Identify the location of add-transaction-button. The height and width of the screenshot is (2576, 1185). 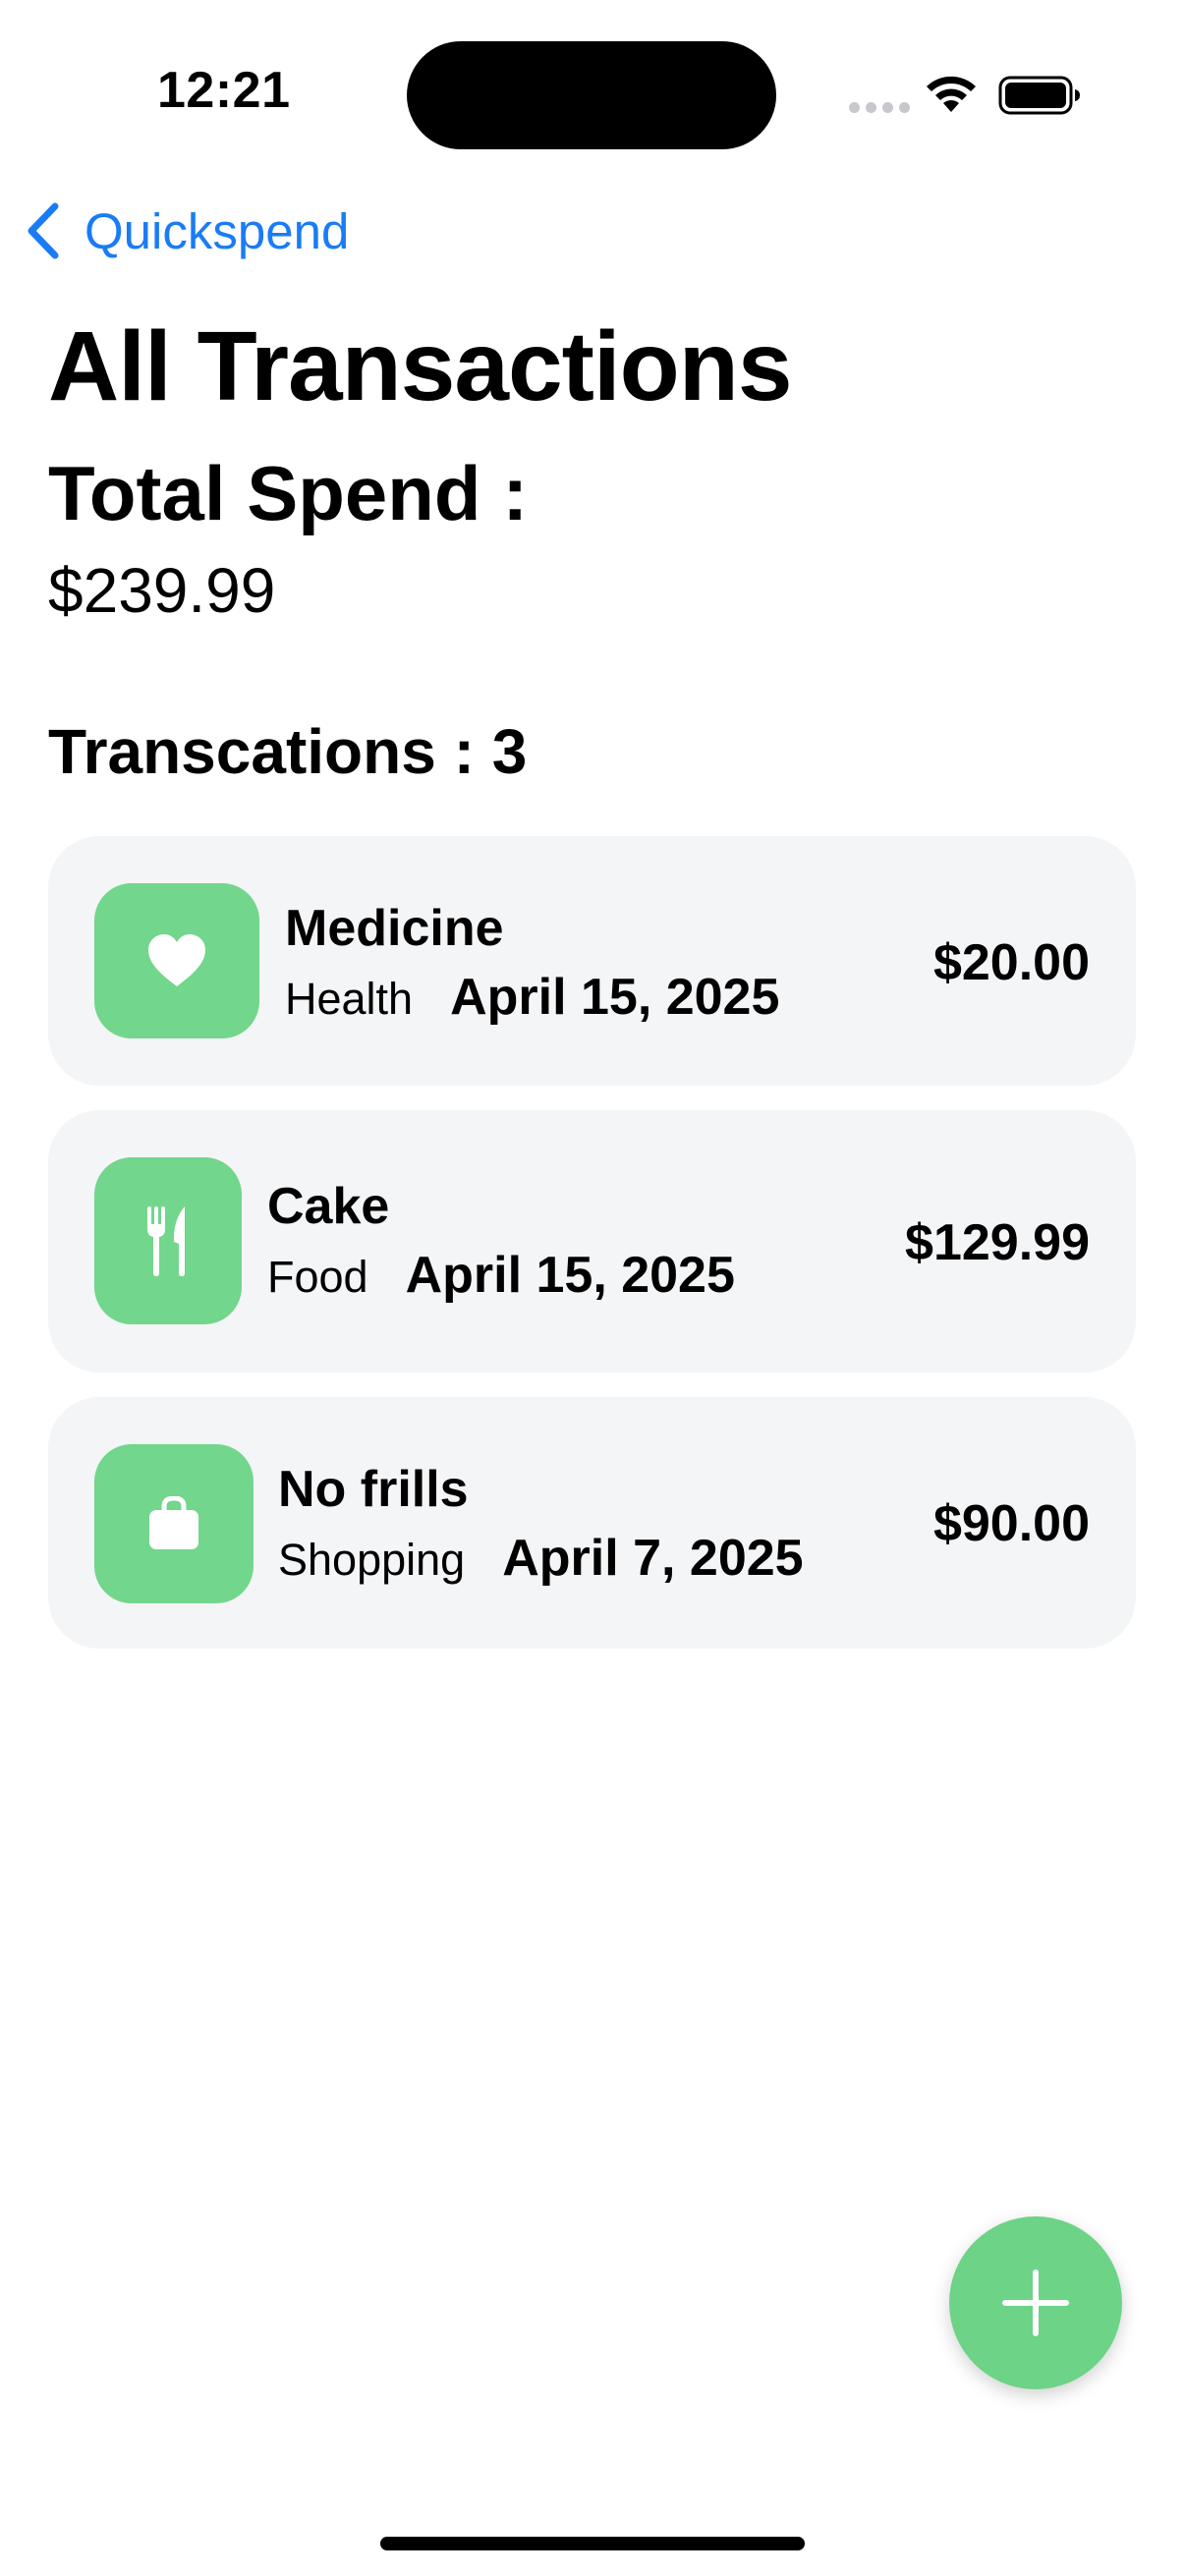
(1035, 2302).